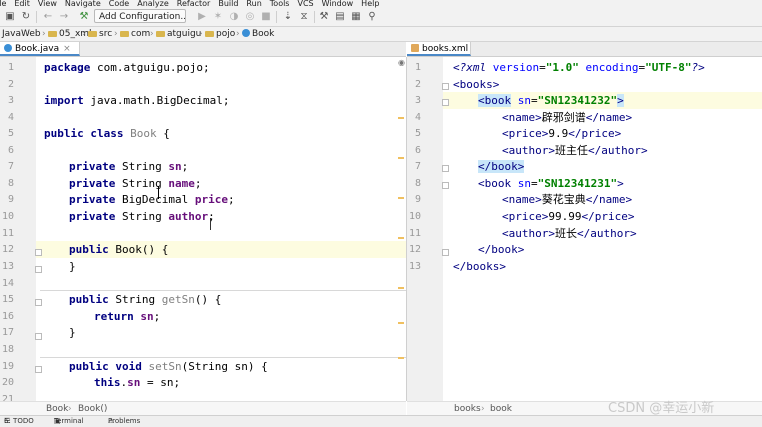 The image size is (762, 427). I want to click on structure-crumb-book: book, so click(501, 409).